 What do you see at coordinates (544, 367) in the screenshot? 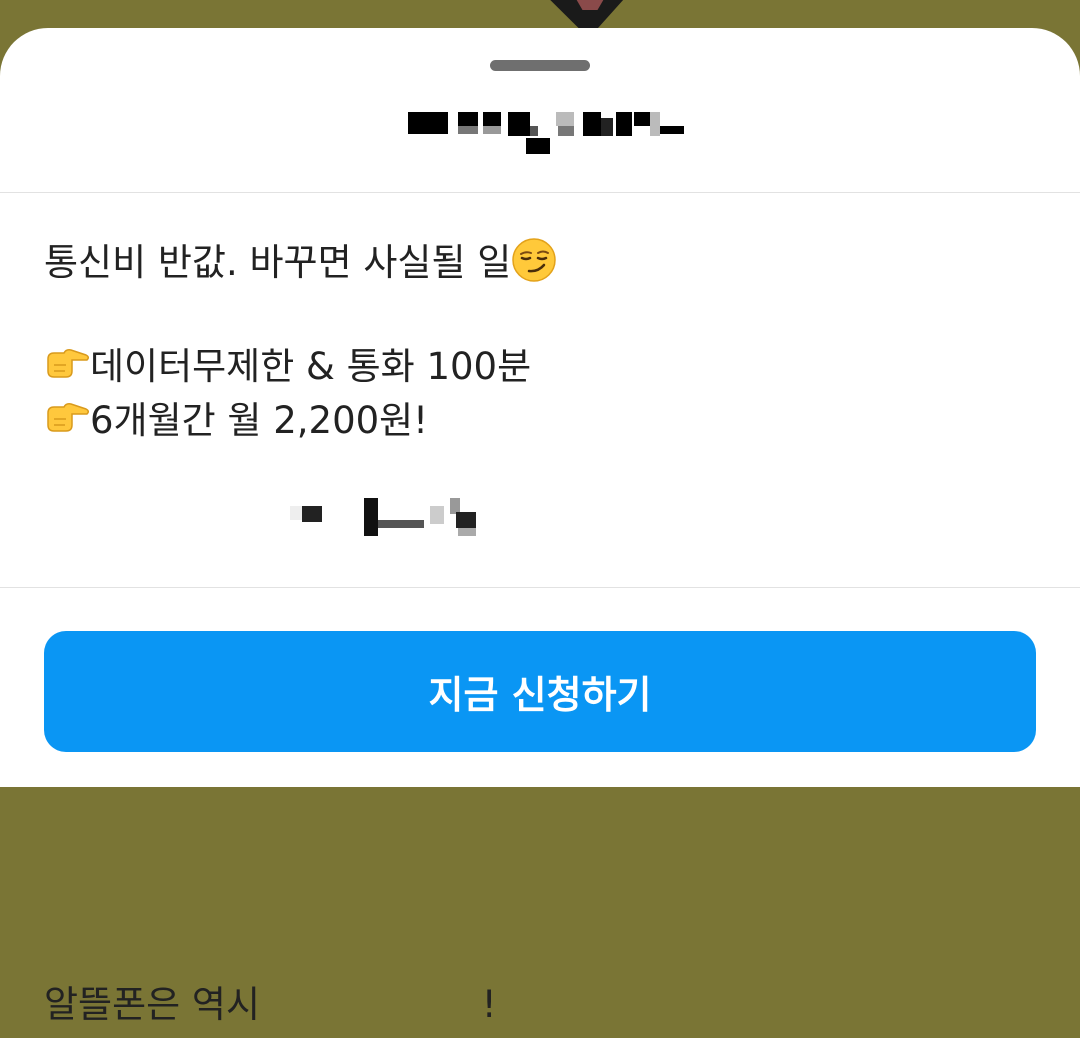
I see `message-line-2: 데이터무제한 & 통화 100분` at bounding box center [544, 367].